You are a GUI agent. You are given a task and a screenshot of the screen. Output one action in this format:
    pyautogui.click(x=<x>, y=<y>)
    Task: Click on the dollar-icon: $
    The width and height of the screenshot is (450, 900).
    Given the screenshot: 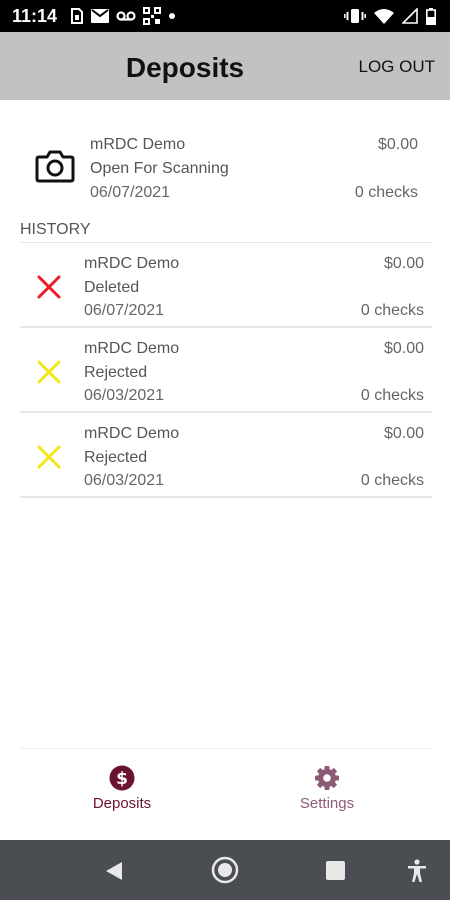 What is the action you would take?
    pyautogui.click(x=122, y=778)
    